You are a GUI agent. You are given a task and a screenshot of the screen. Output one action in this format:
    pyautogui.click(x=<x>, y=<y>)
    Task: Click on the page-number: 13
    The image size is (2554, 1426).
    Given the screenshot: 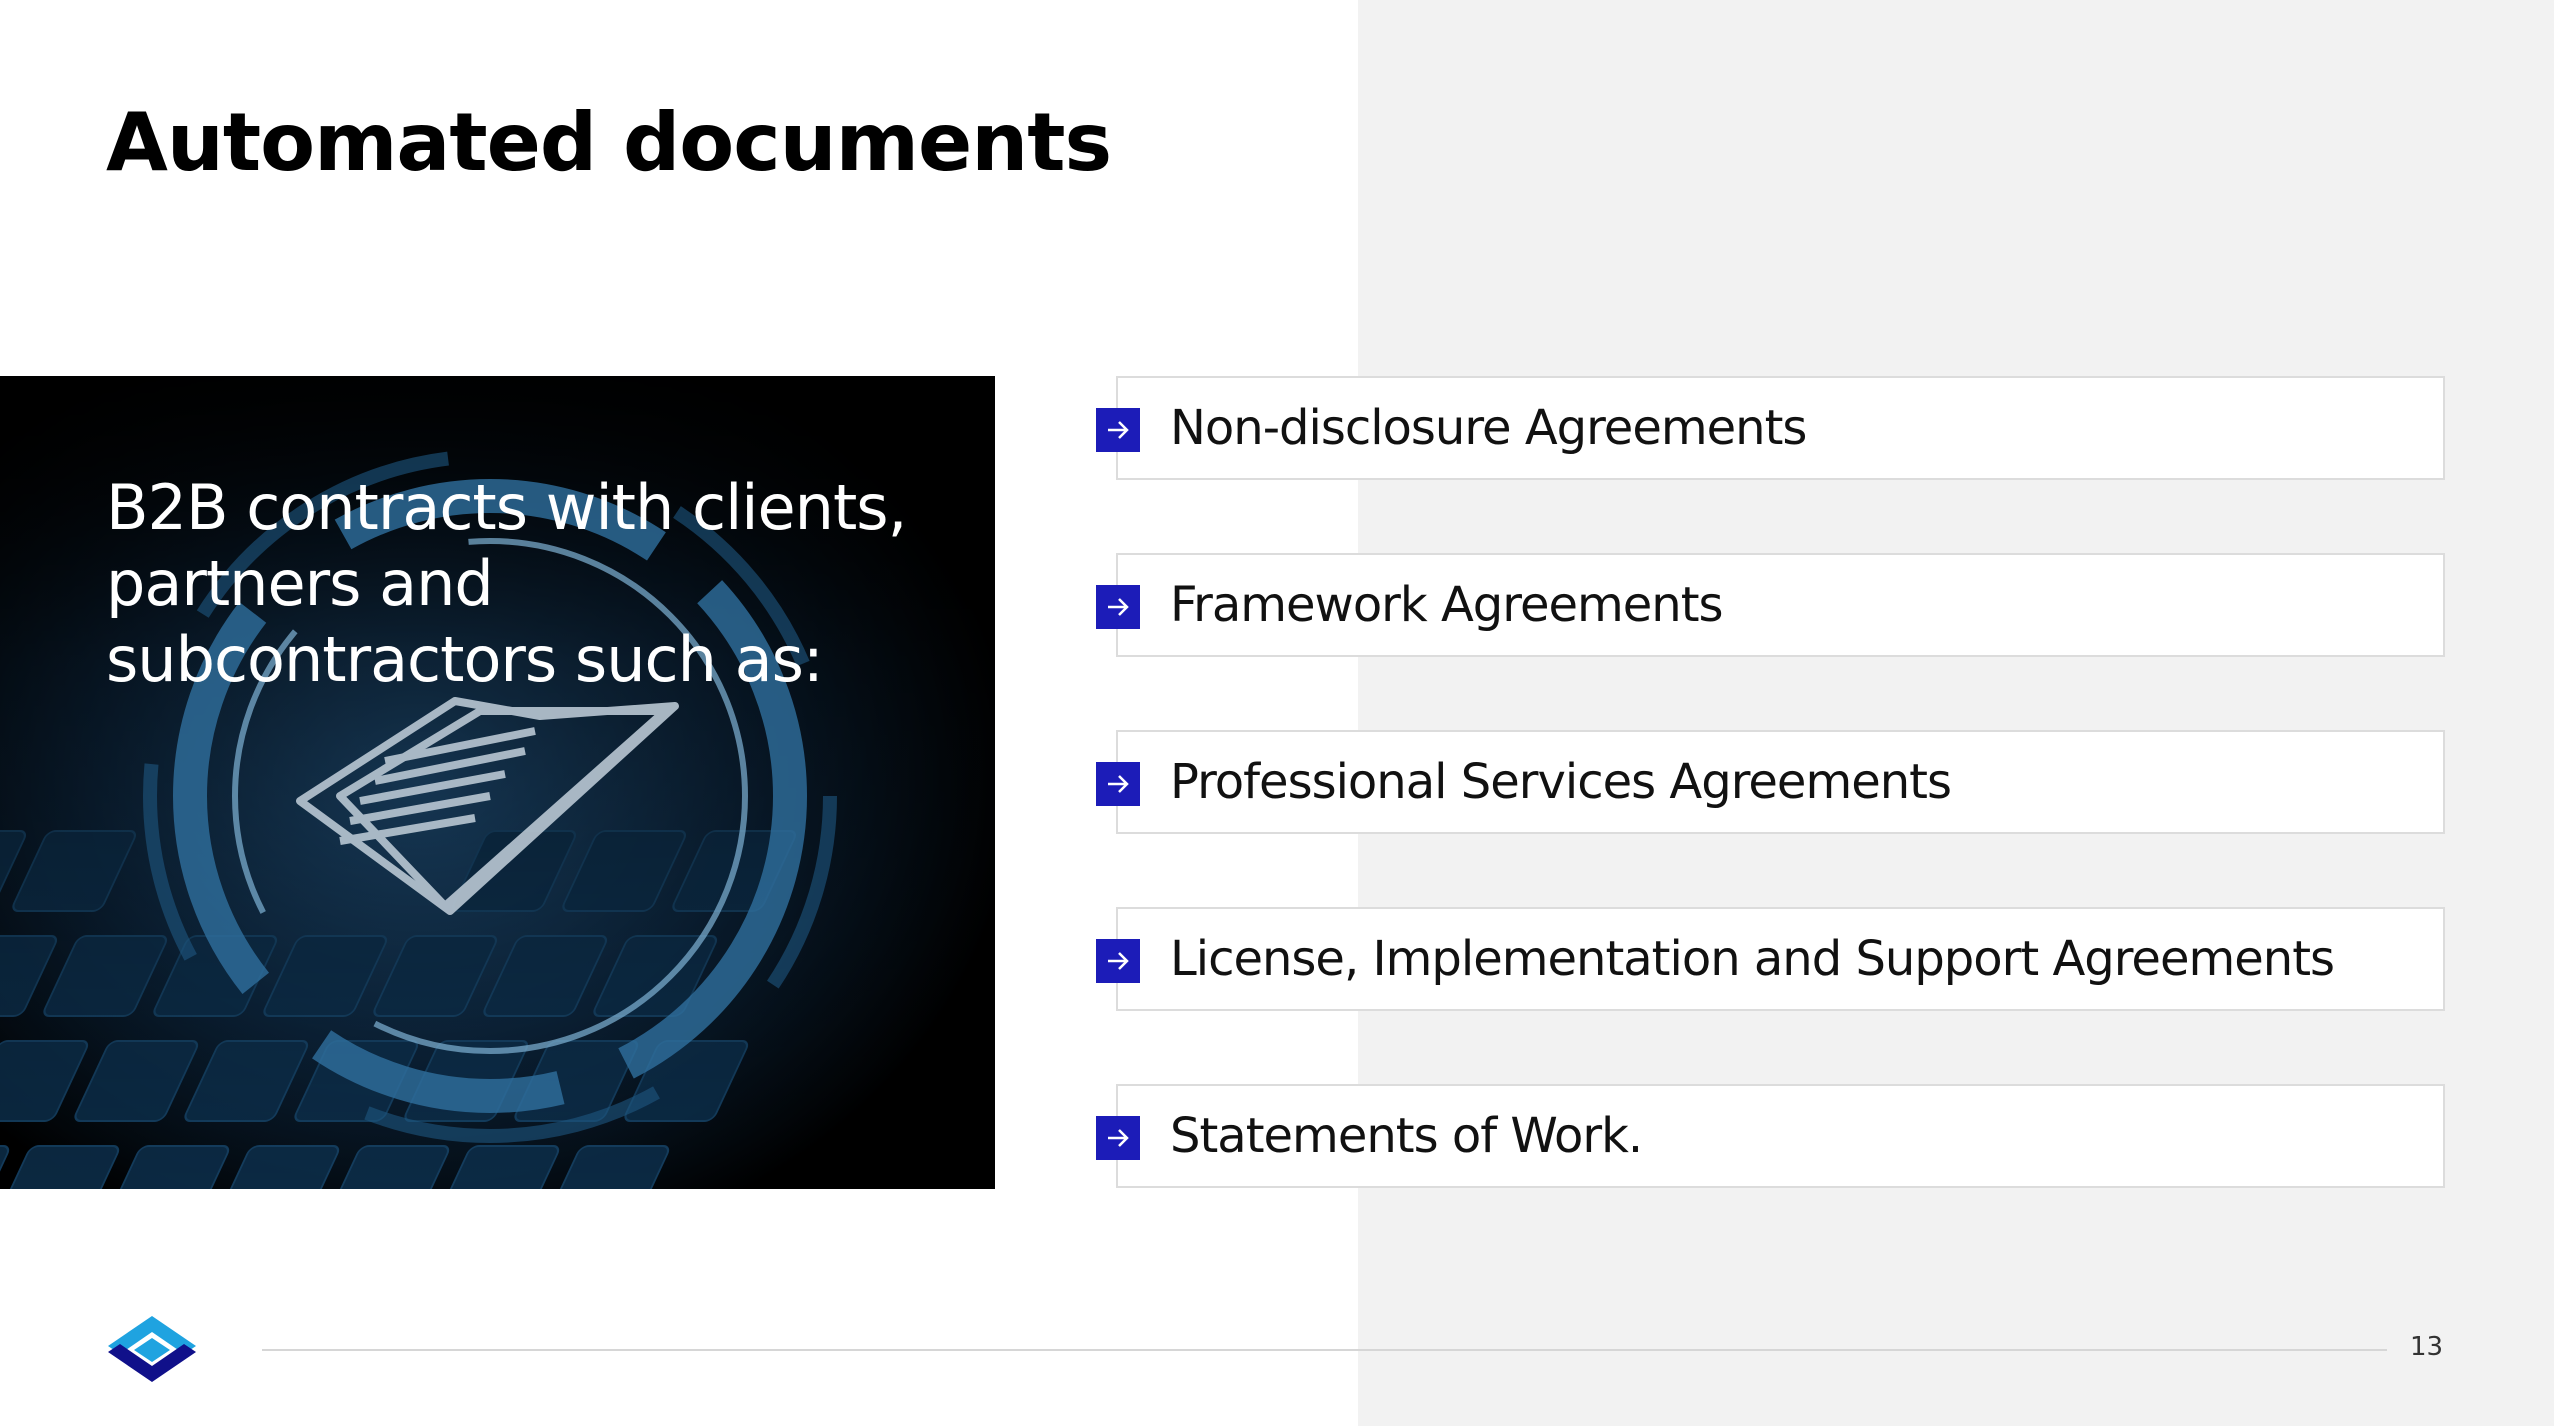 What is the action you would take?
    pyautogui.click(x=2427, y=1347)
    